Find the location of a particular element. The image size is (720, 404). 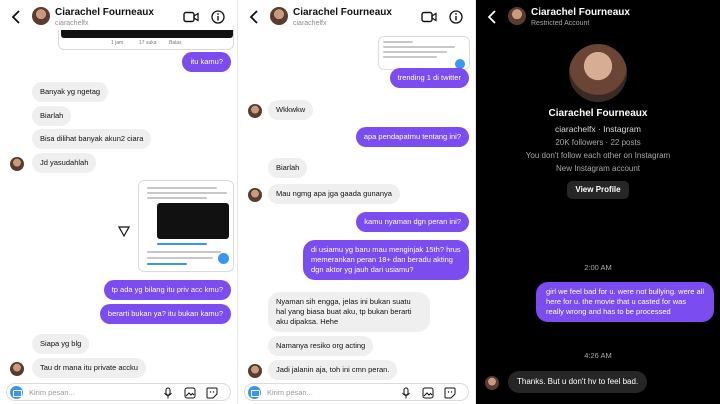

post-time: 1 jam is located at coordinates (117, 43).